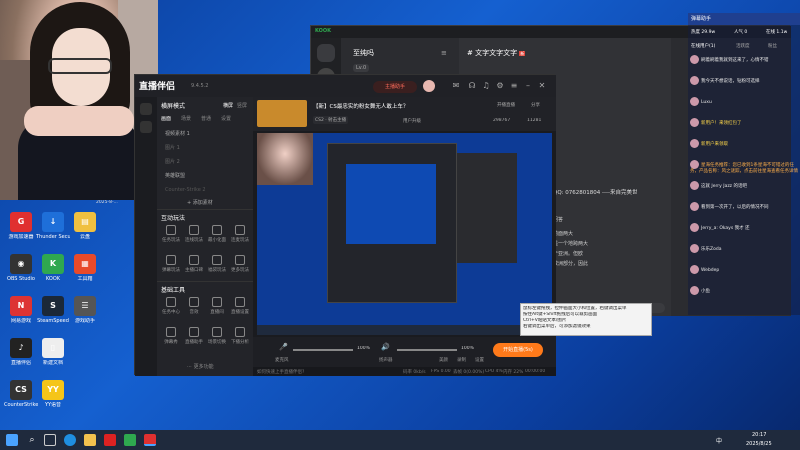  Describe the element at coordinates (194, 312) in the screenshot. I see `tool-label: 音效` at that location.